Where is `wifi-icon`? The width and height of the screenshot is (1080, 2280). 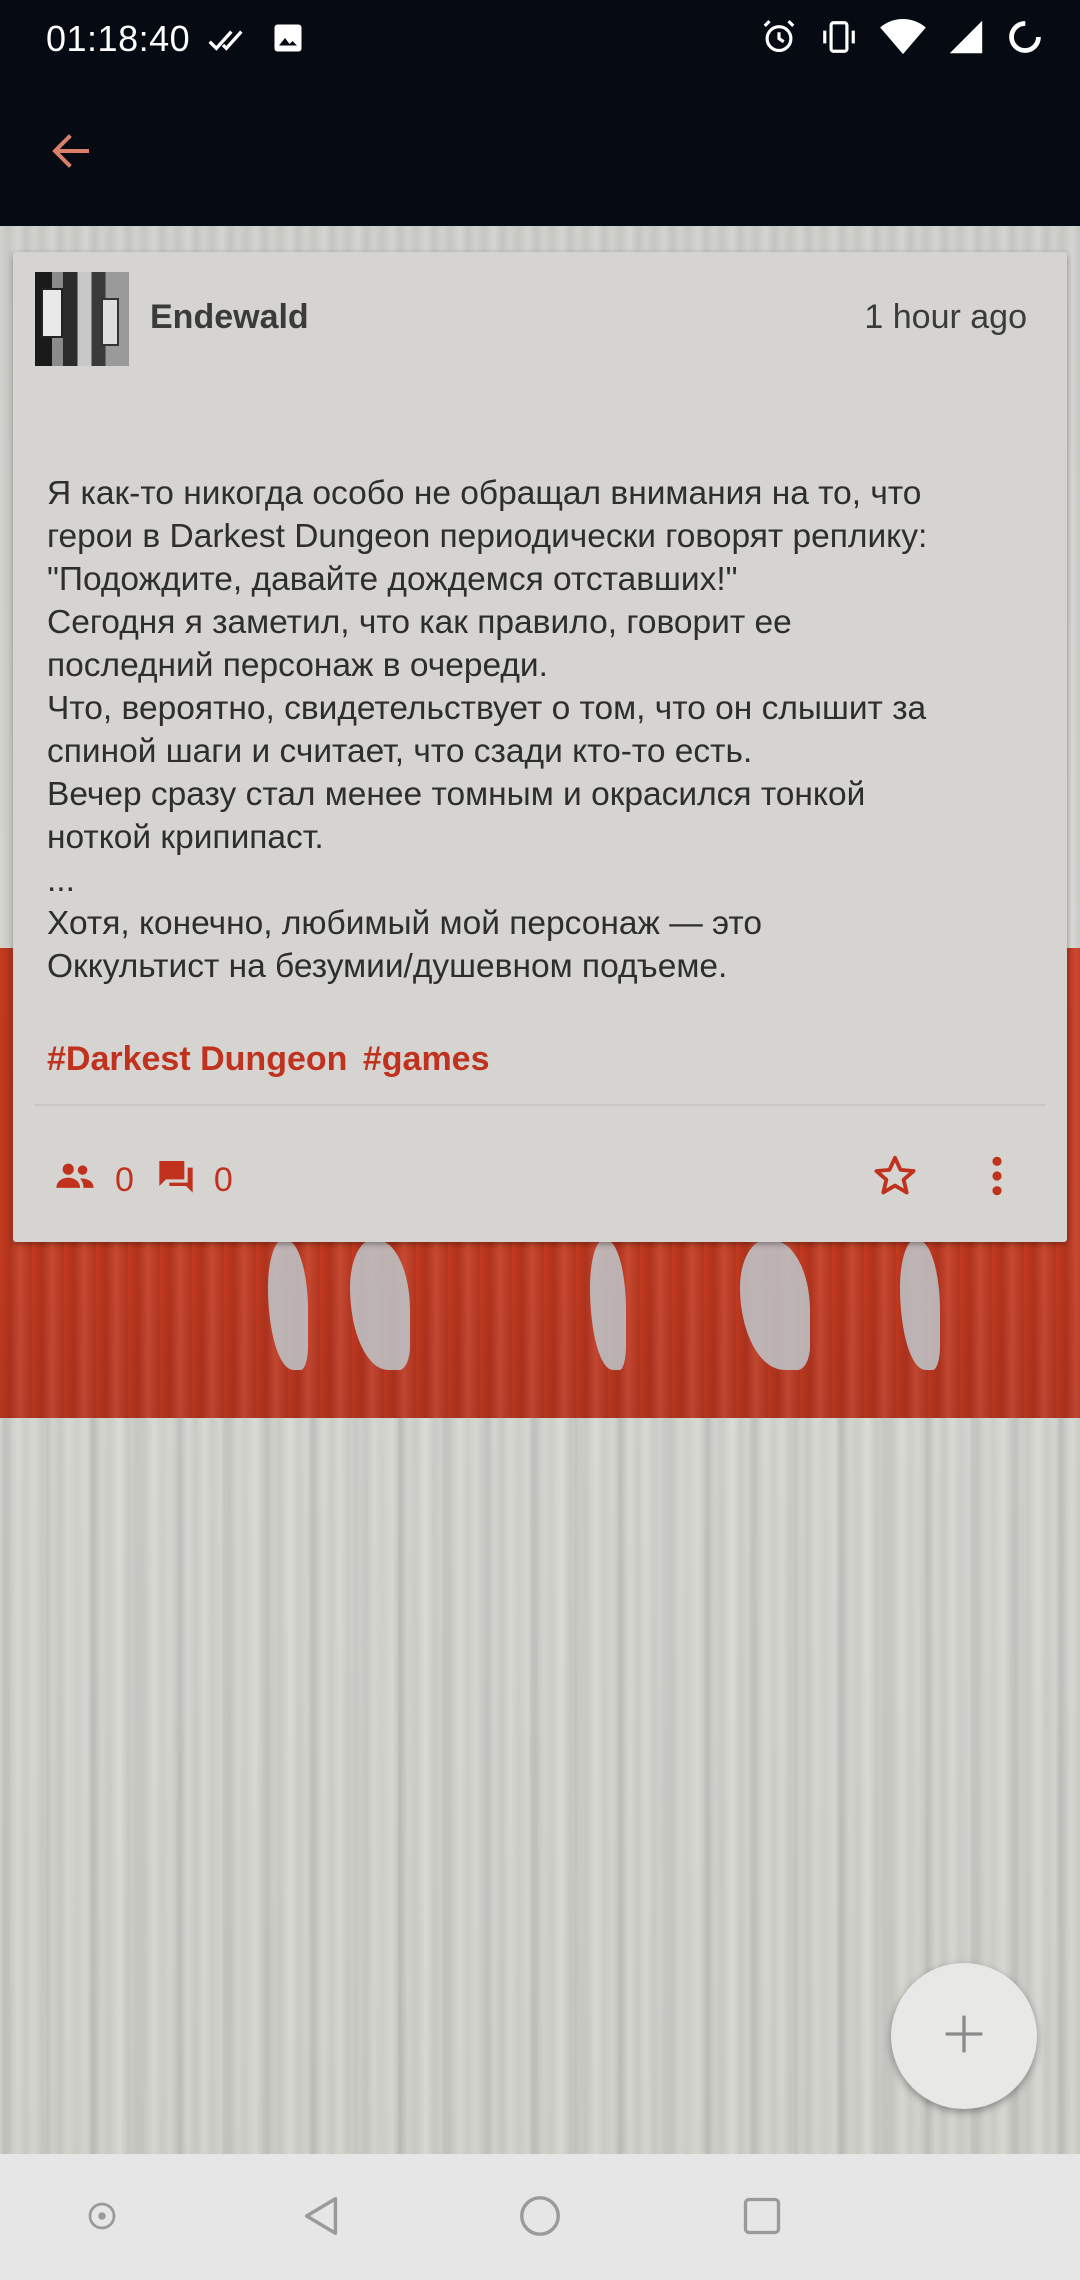 wifi-icon is located at coordinates (903, 39).